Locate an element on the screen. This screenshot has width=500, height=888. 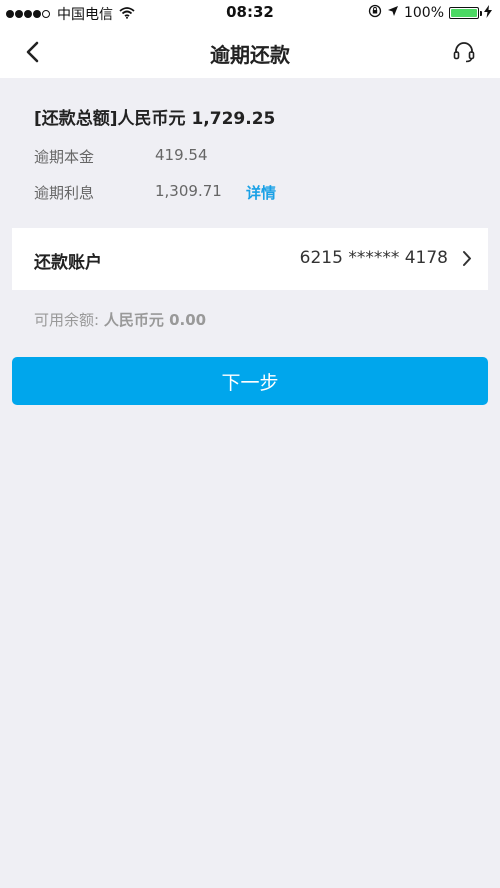
headset-icon is located at coordinates (464, 52).